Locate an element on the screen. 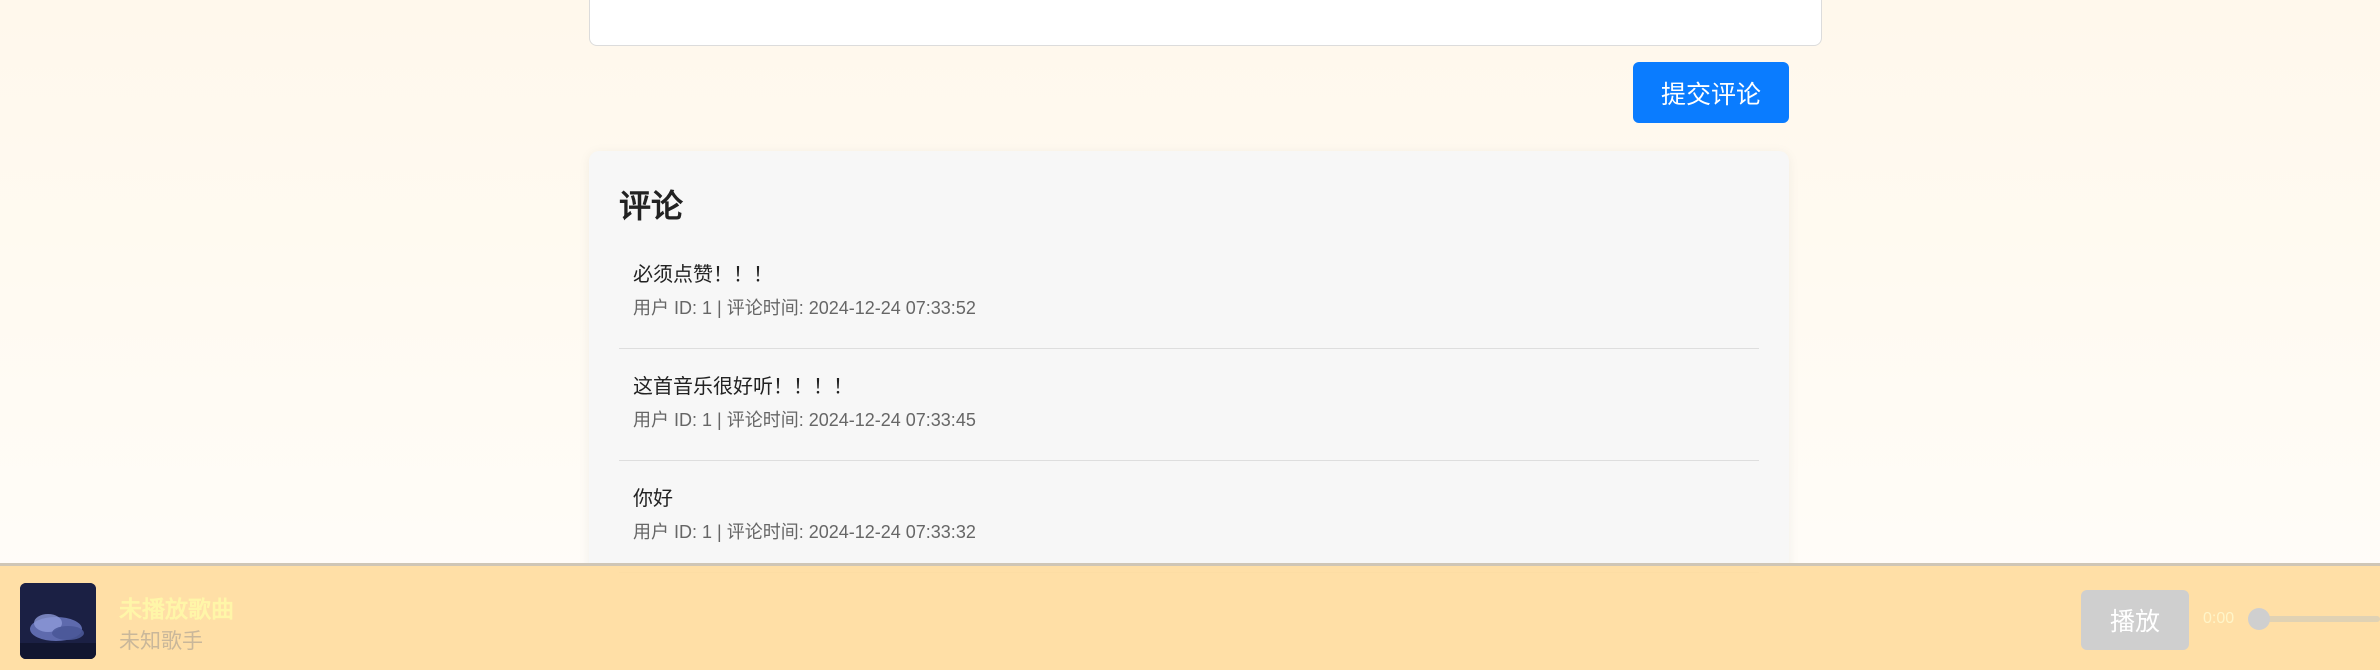 Image resolution: width=2380 pixels, height=670 pixels. comment-item: 你好 用户 ID: 1 | 评论时间: 2024-12-24 07:33:32 is located at coordinates (1189, 526).